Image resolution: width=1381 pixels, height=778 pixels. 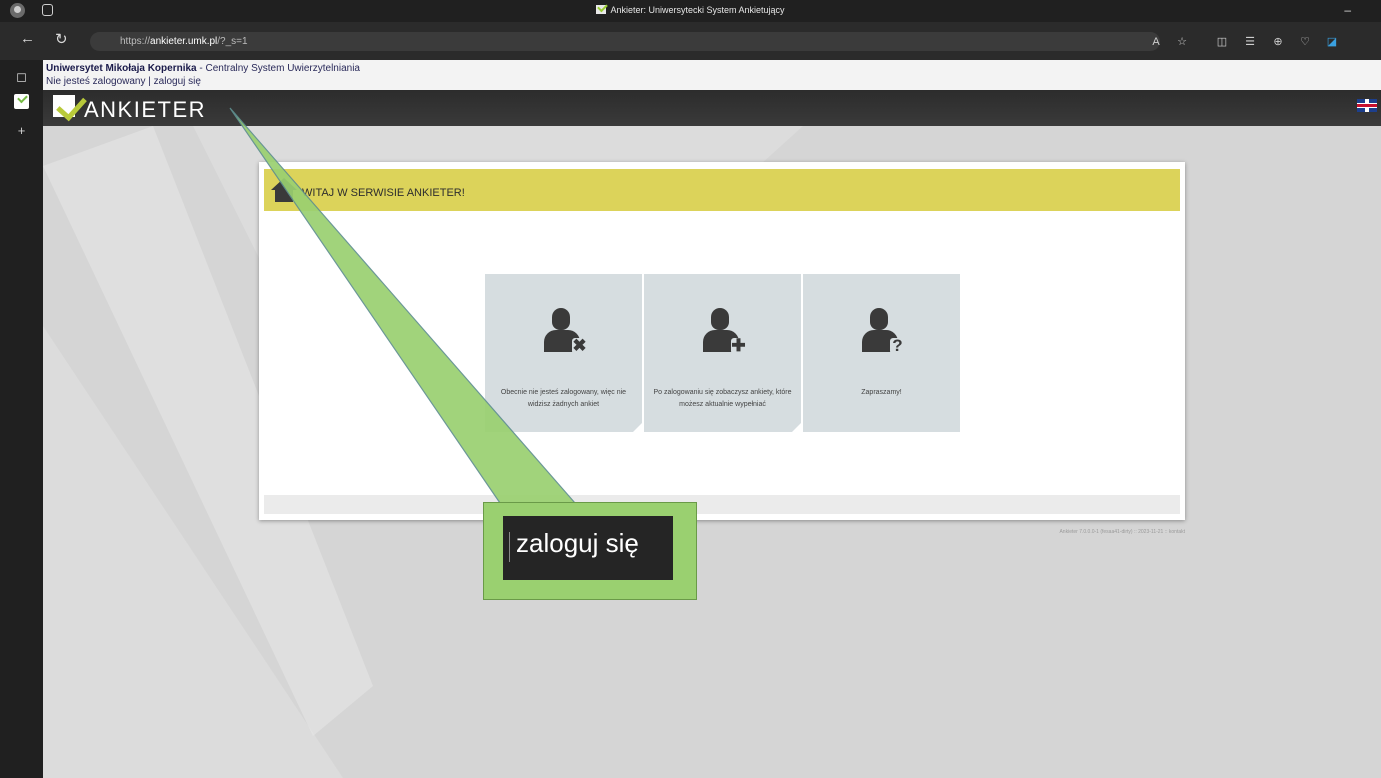 What do you see at coordinates (577, 543) in the screenshot?
I see `callout-text: zaloguj się` at bounding box center [577, 543].